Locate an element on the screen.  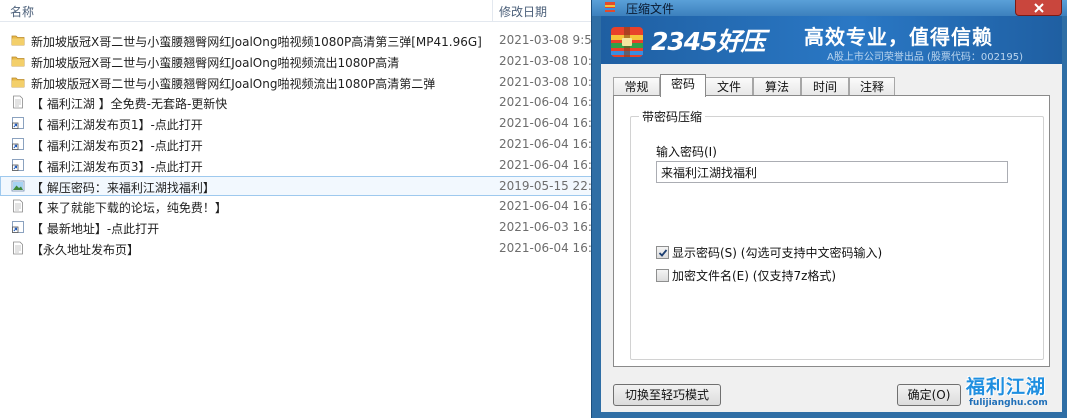
file-row: 【 来了就能下载的论坛，纯免费！】 2021-06-04 16:0 is located at coordinates (300, 206).